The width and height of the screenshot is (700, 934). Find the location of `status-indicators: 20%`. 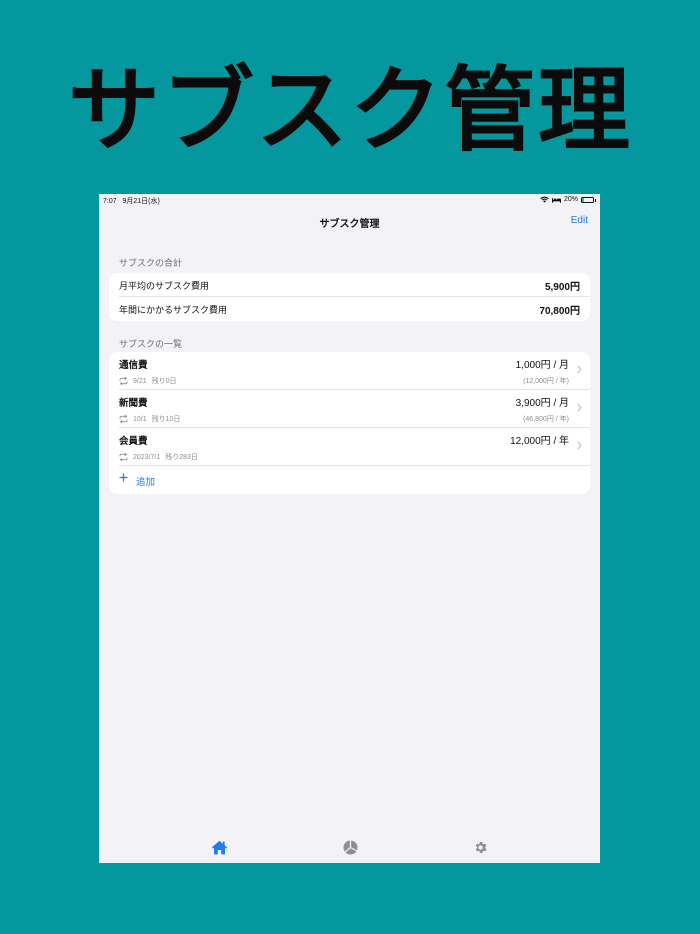

status-indicators: 20% is located at coordinates (568, 199).